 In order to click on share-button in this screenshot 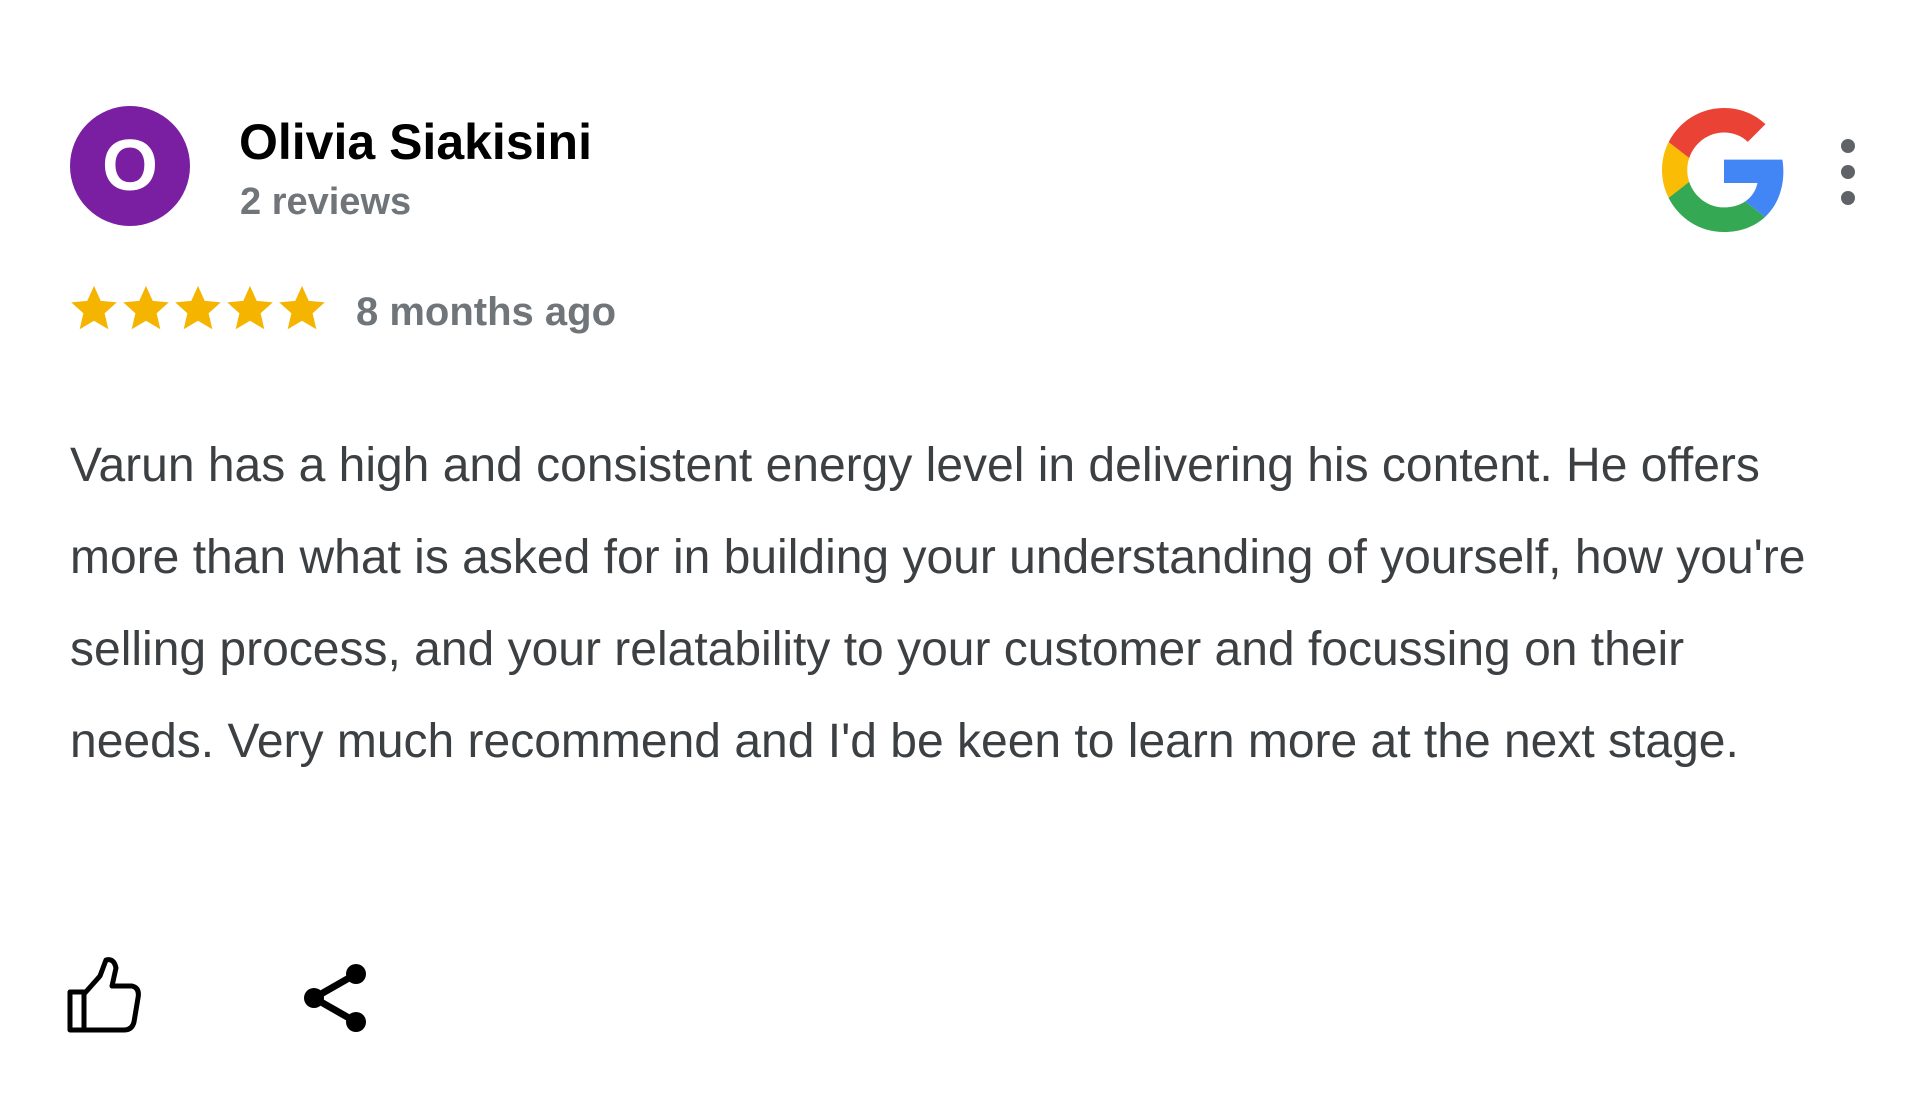, I will do `click(335, 998)`.